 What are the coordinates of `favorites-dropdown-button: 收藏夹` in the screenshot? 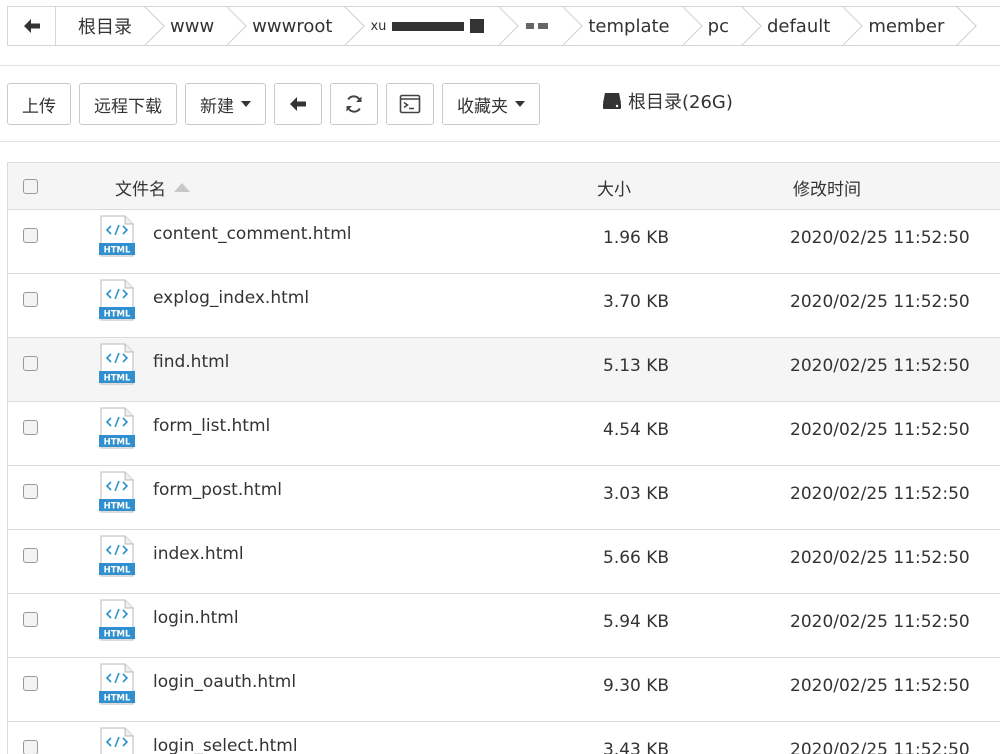 It's located at (491, 104).